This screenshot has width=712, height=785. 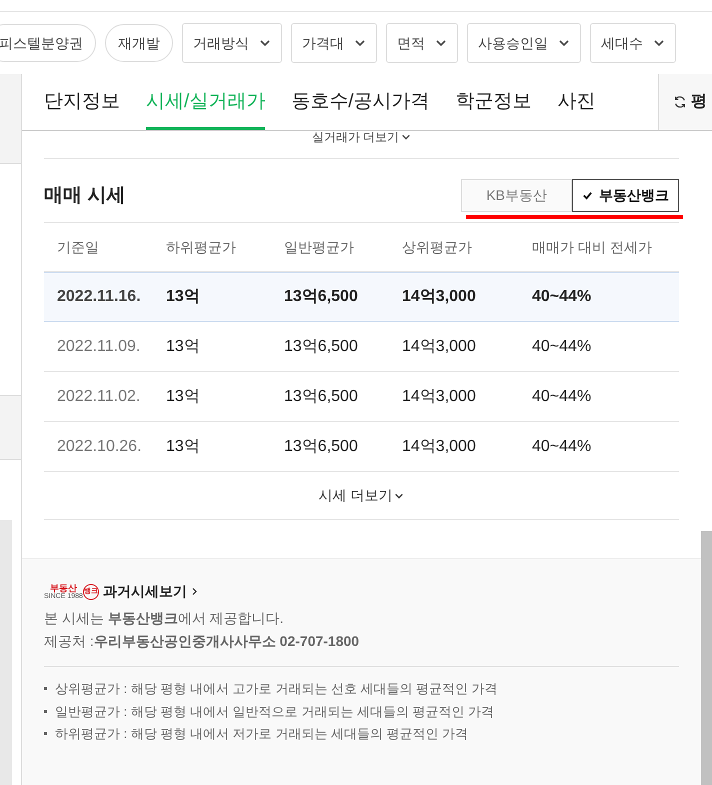 What do you see at coordinates (261, 734) in the screenshot?
I see `definition-note: 하위평균가 : 해당 평형 내에서 저가로 거래되는 세대들의 평균적인 가격` at bounding box center [261, 734].